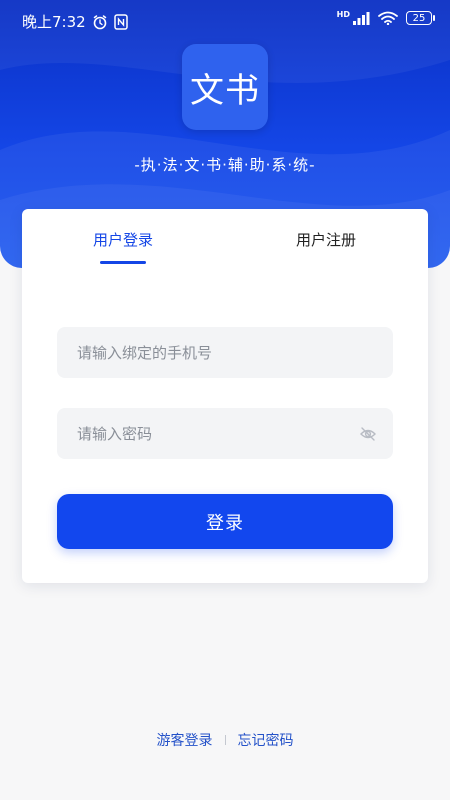 The image size is (450, 800). I want to click on phone-field-container, so click(225, 352).